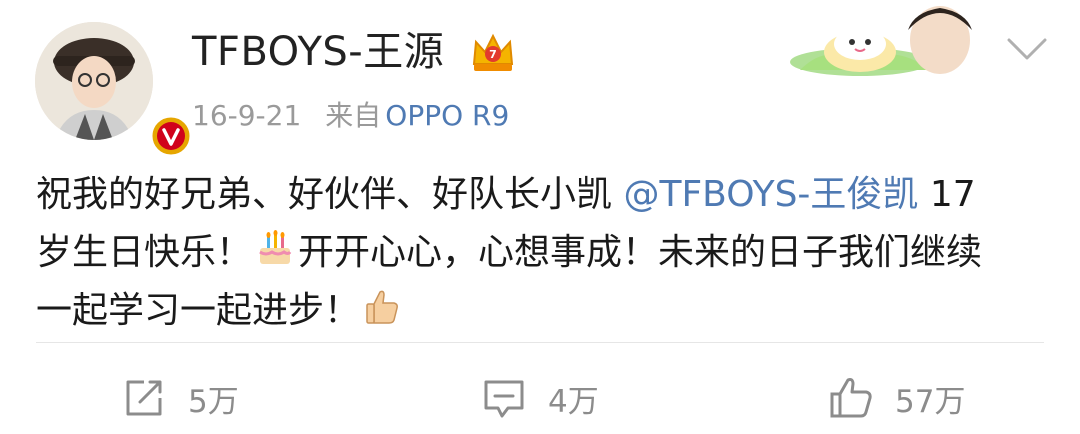  Describe the element at coordinates (447, 115) in the screenshot. I see `device-link: OPPO R9` at that location.